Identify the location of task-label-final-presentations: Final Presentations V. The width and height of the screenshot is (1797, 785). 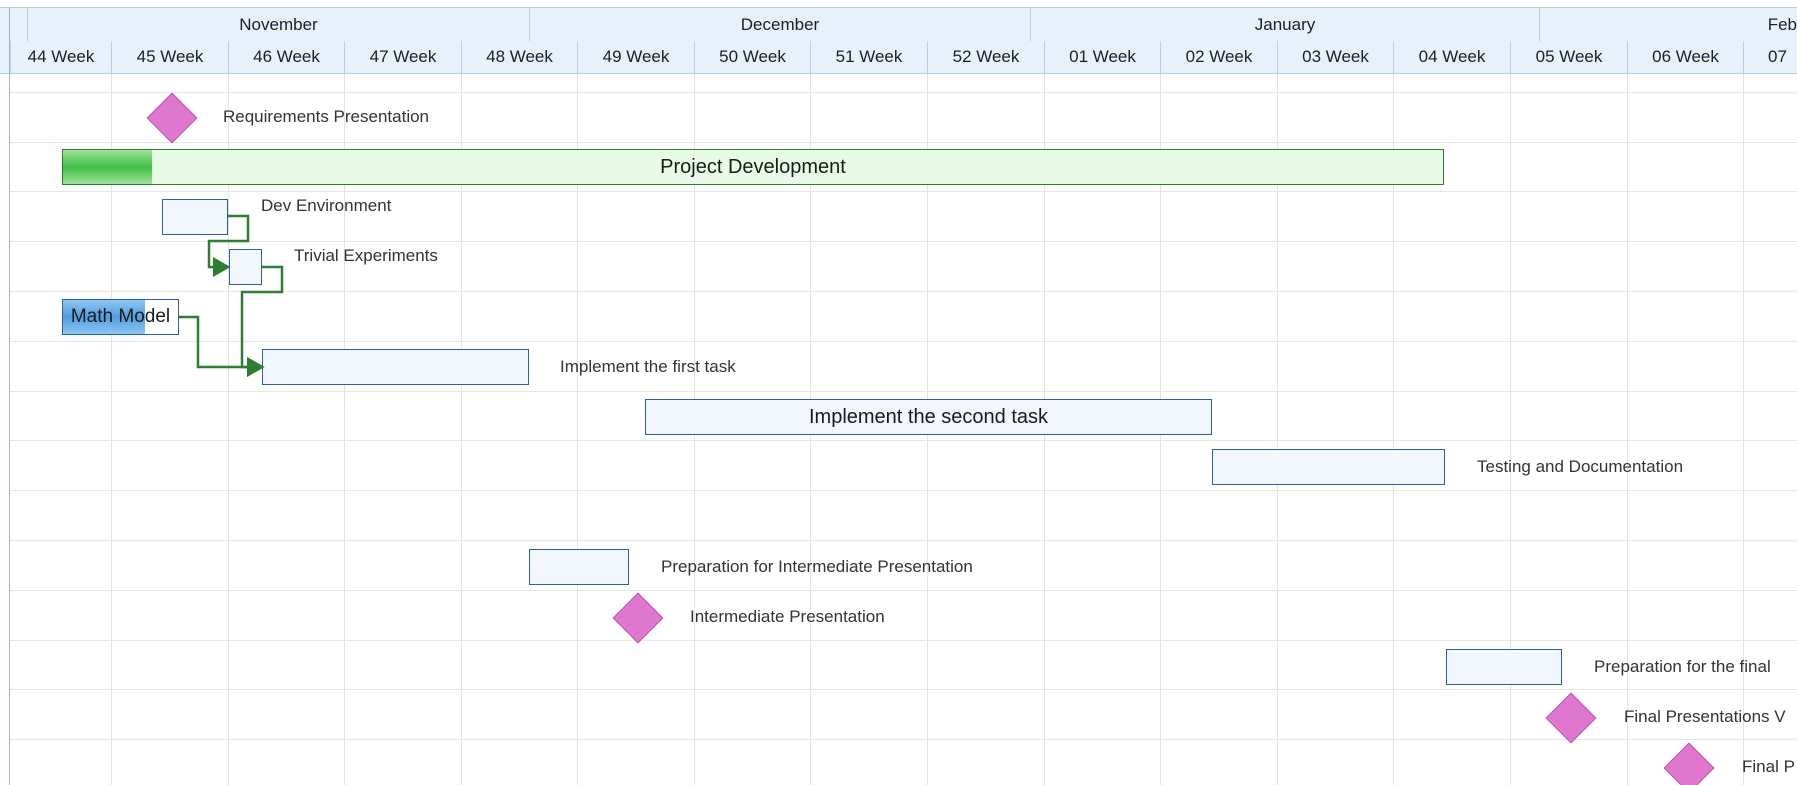
(1705, 716).